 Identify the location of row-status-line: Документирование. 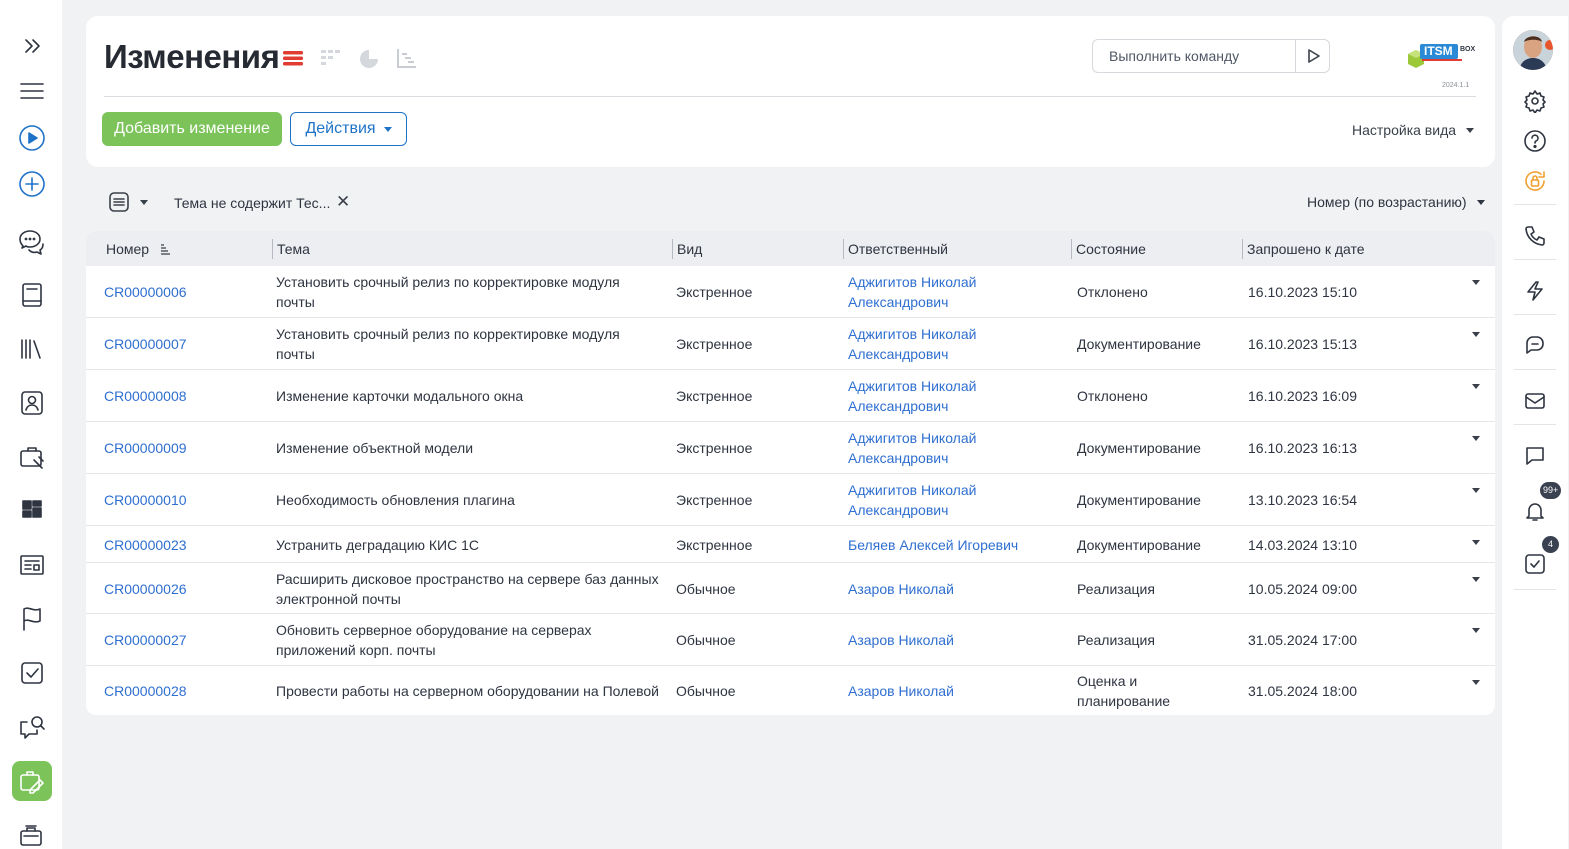
(1139, 344).